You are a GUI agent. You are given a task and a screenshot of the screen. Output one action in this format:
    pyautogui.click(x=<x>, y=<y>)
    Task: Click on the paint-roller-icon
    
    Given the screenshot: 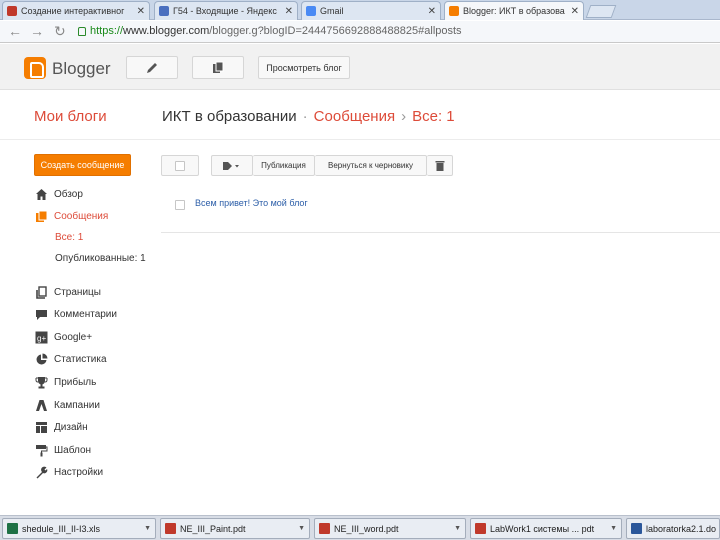 What is the action you would take?
    pyautogui.click(x=41, y=450)
    